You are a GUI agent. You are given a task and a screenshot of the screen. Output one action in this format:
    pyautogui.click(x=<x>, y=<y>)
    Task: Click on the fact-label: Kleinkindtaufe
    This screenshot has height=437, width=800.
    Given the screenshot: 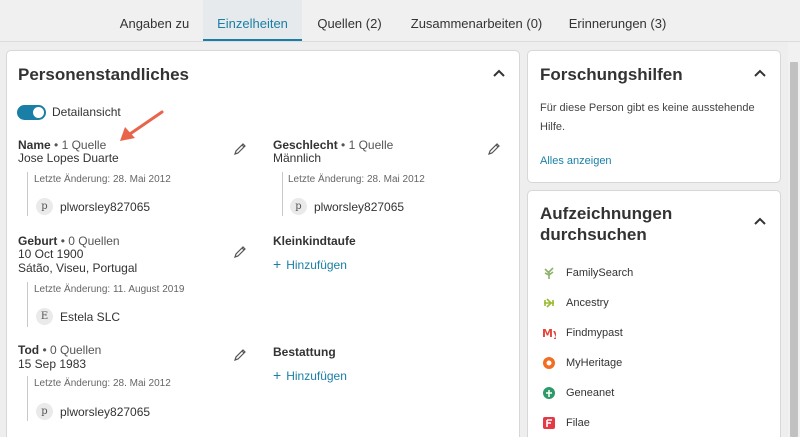 What is the action you would take?
    pyautogui.click(x=314, y=241)
    